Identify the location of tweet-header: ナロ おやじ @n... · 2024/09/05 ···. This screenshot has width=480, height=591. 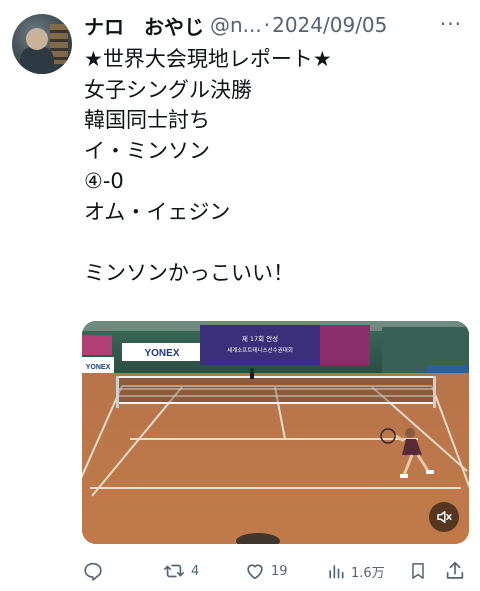
(274, 25).